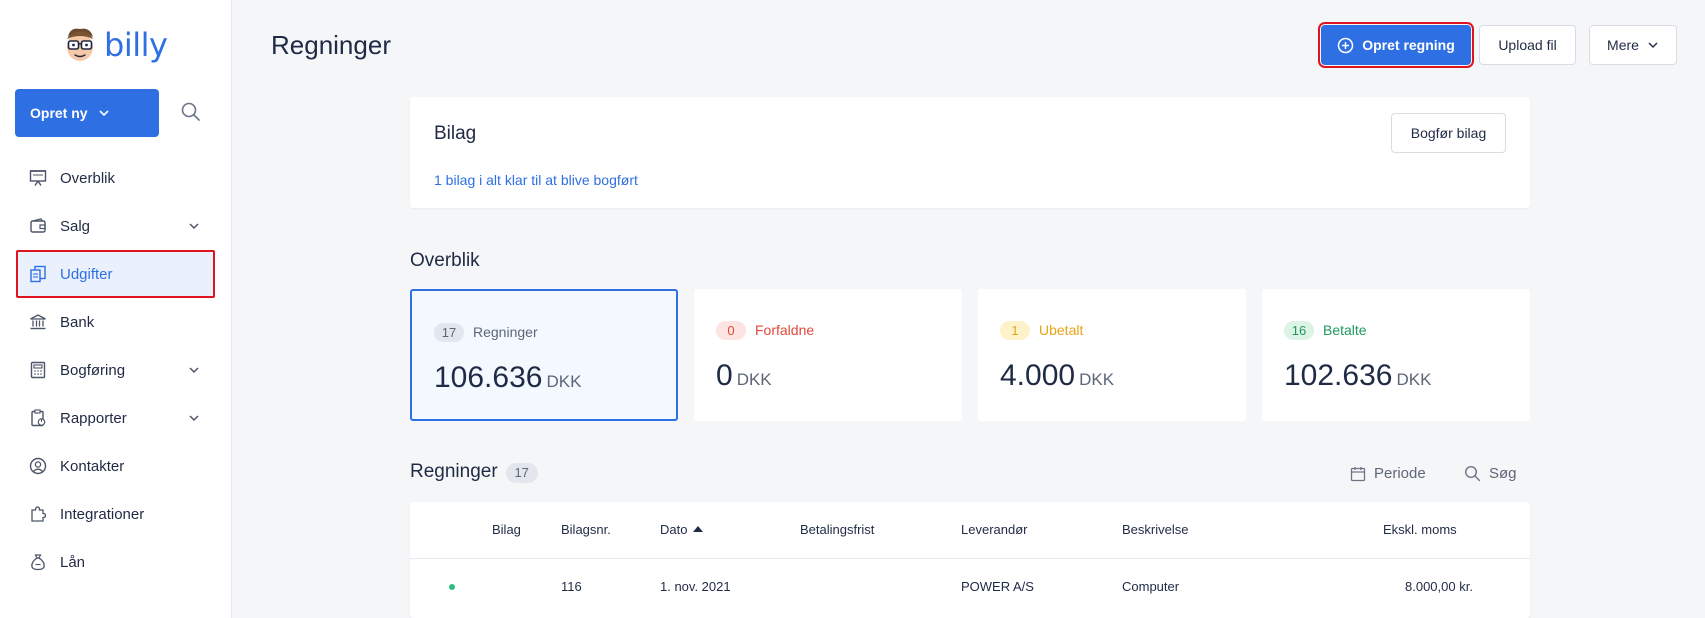 This screenshot has width=1705, height=618. Describe the element at coordinates (1338, 375) in the screenshot. I see `stat-amount: 102.636` at that location.